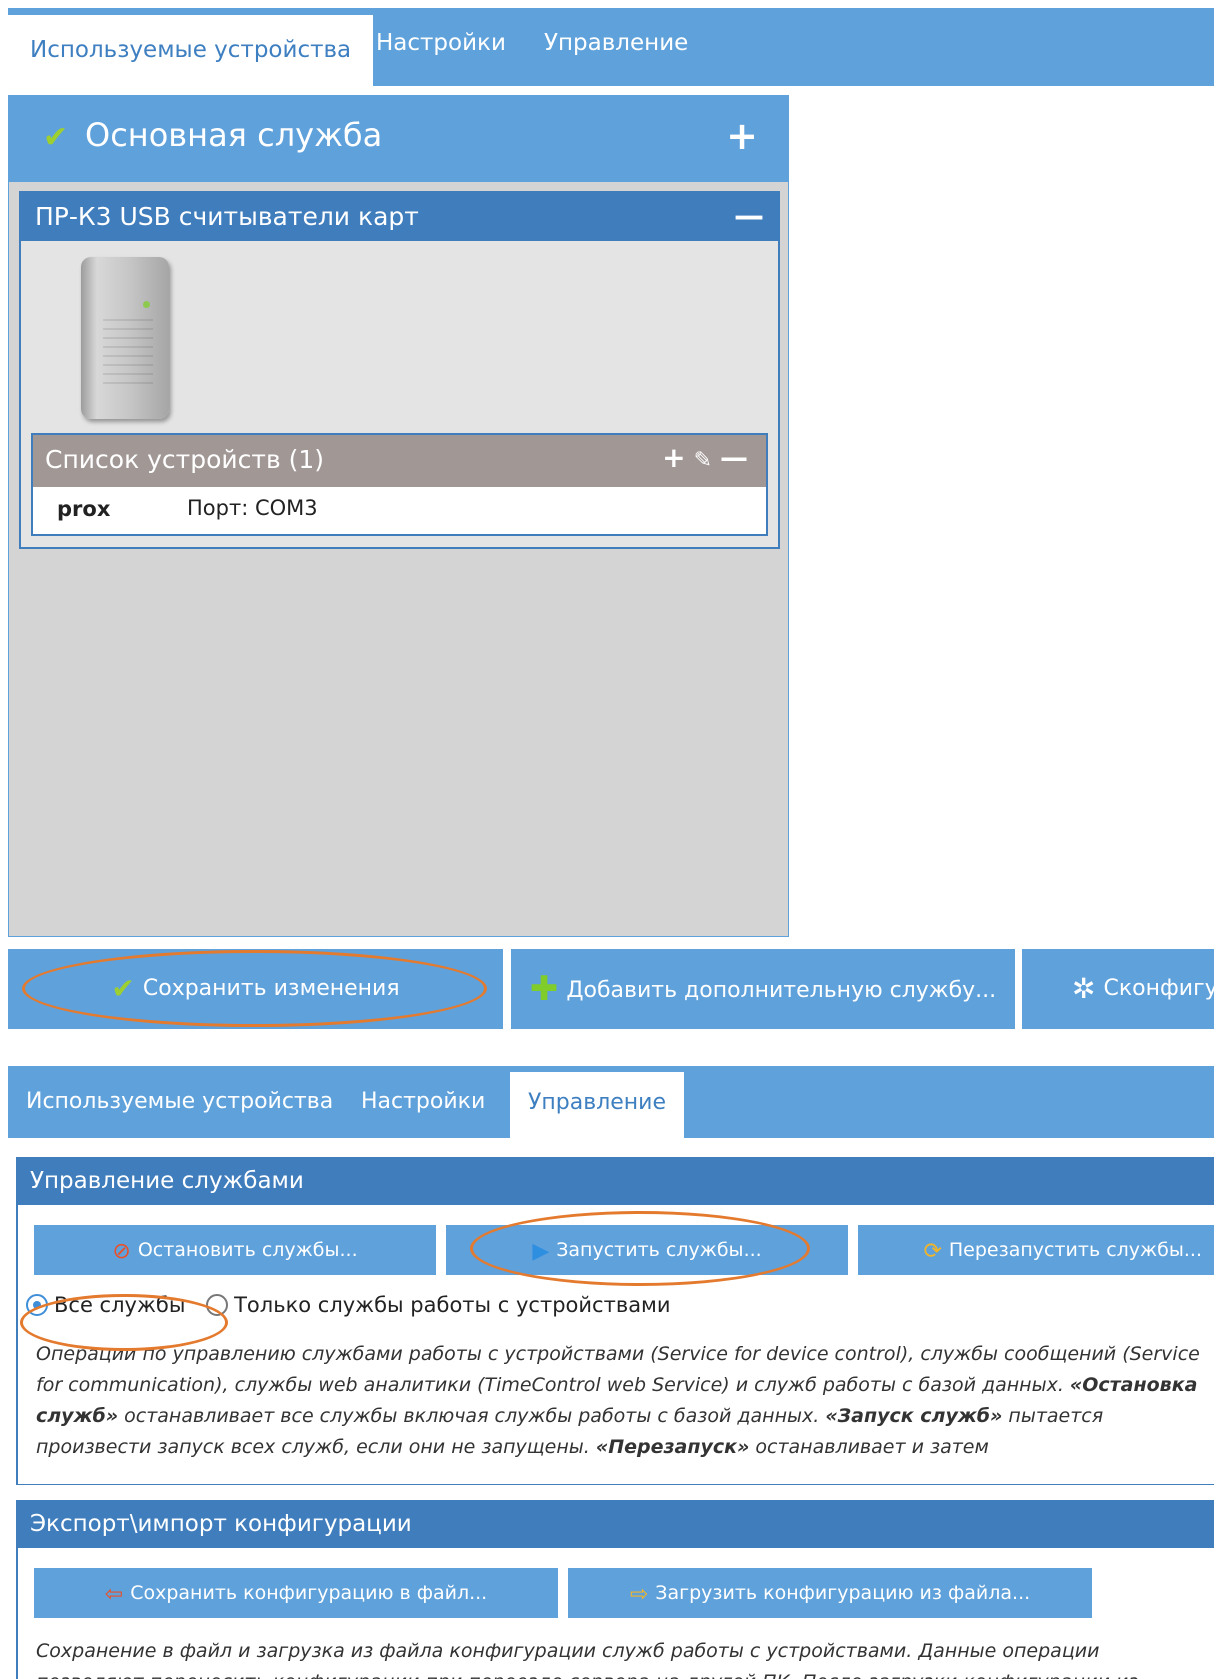 The width and height of the screenshot is (1222, 1679). I want to click on configure-label: Сконфигу, so click(1158, 988).